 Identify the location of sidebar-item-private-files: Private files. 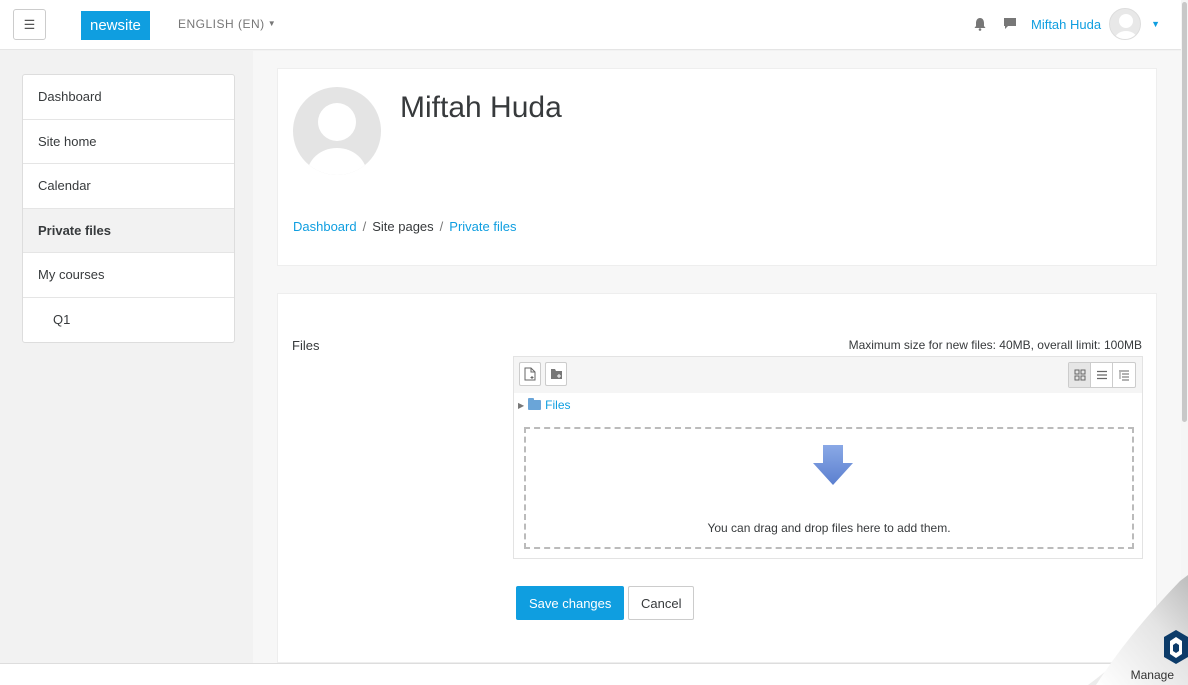
(128, 230).